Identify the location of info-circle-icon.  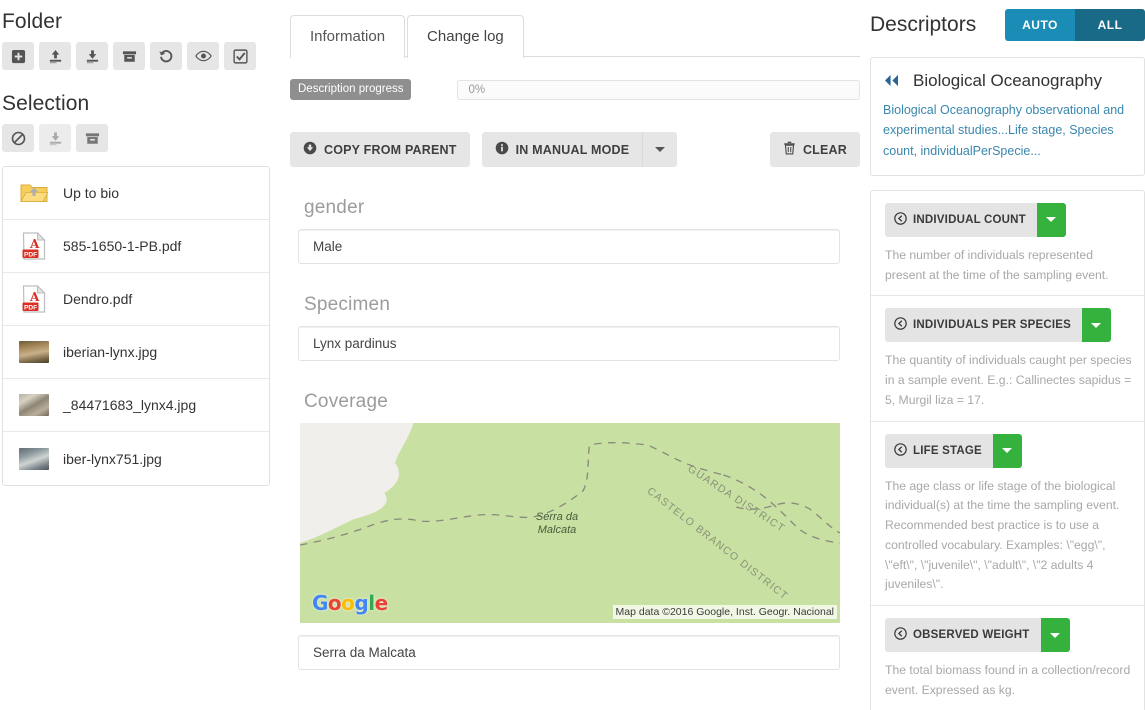
(502, 149).